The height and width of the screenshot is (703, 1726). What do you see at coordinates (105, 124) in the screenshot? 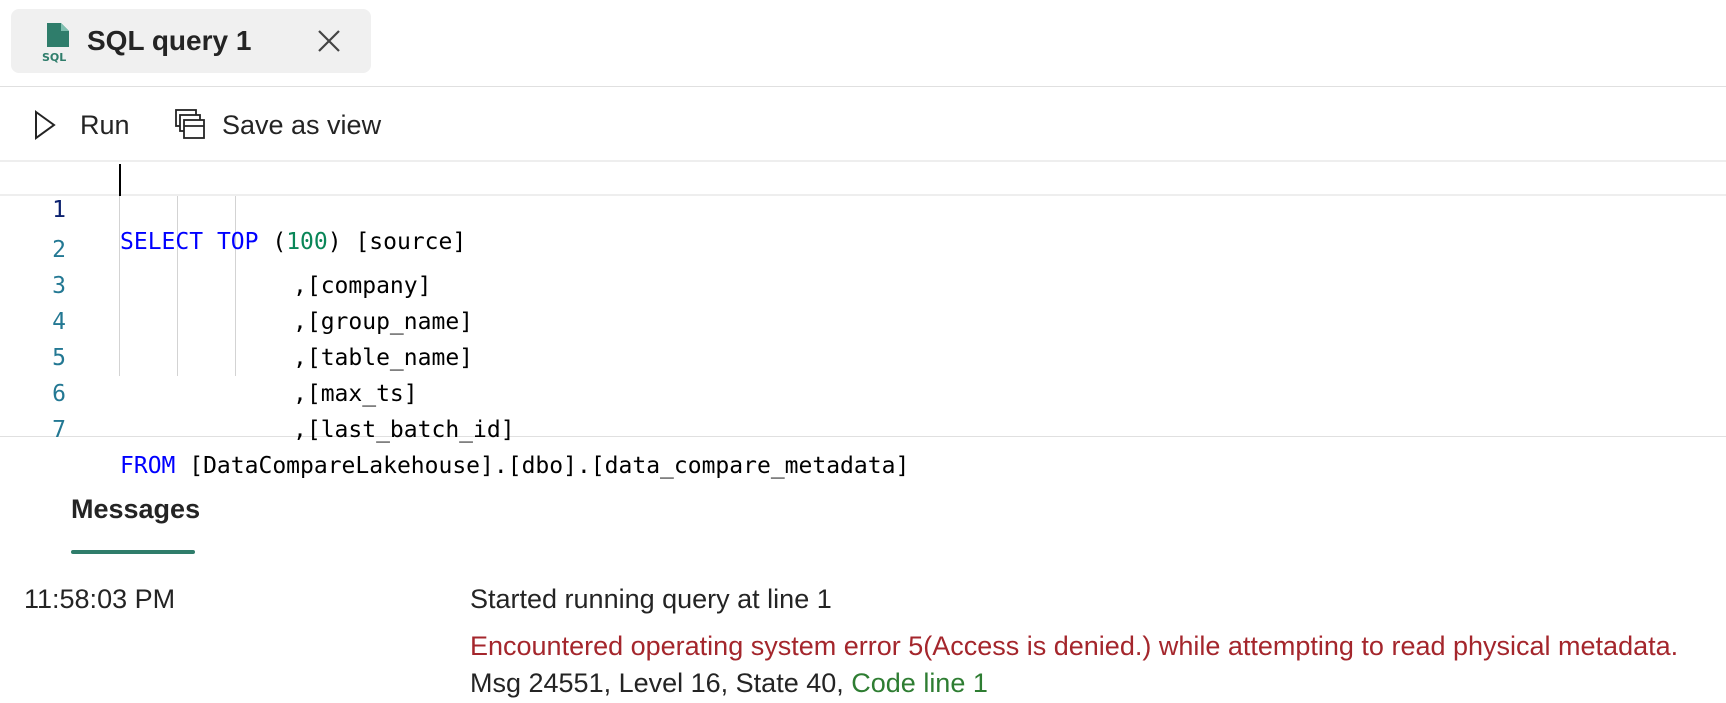
I see `run-label: Run` at bounding box center [105, 124].